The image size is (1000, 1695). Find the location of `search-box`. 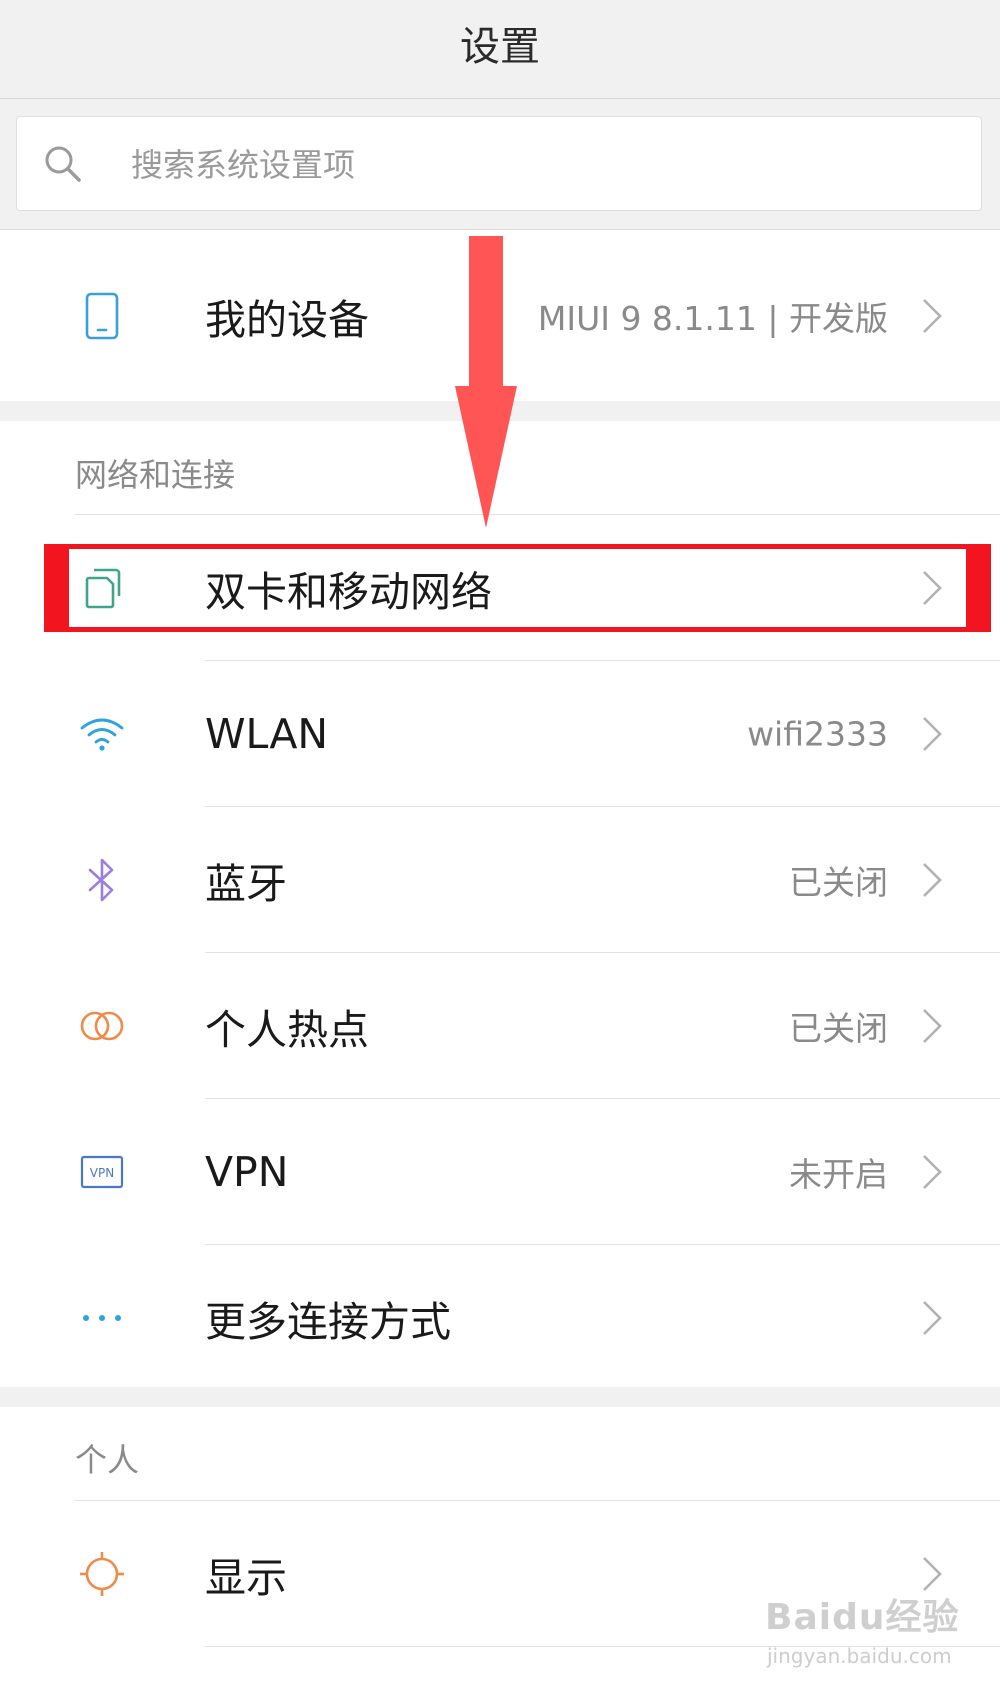

search-box is located at coordinates (499, 163).